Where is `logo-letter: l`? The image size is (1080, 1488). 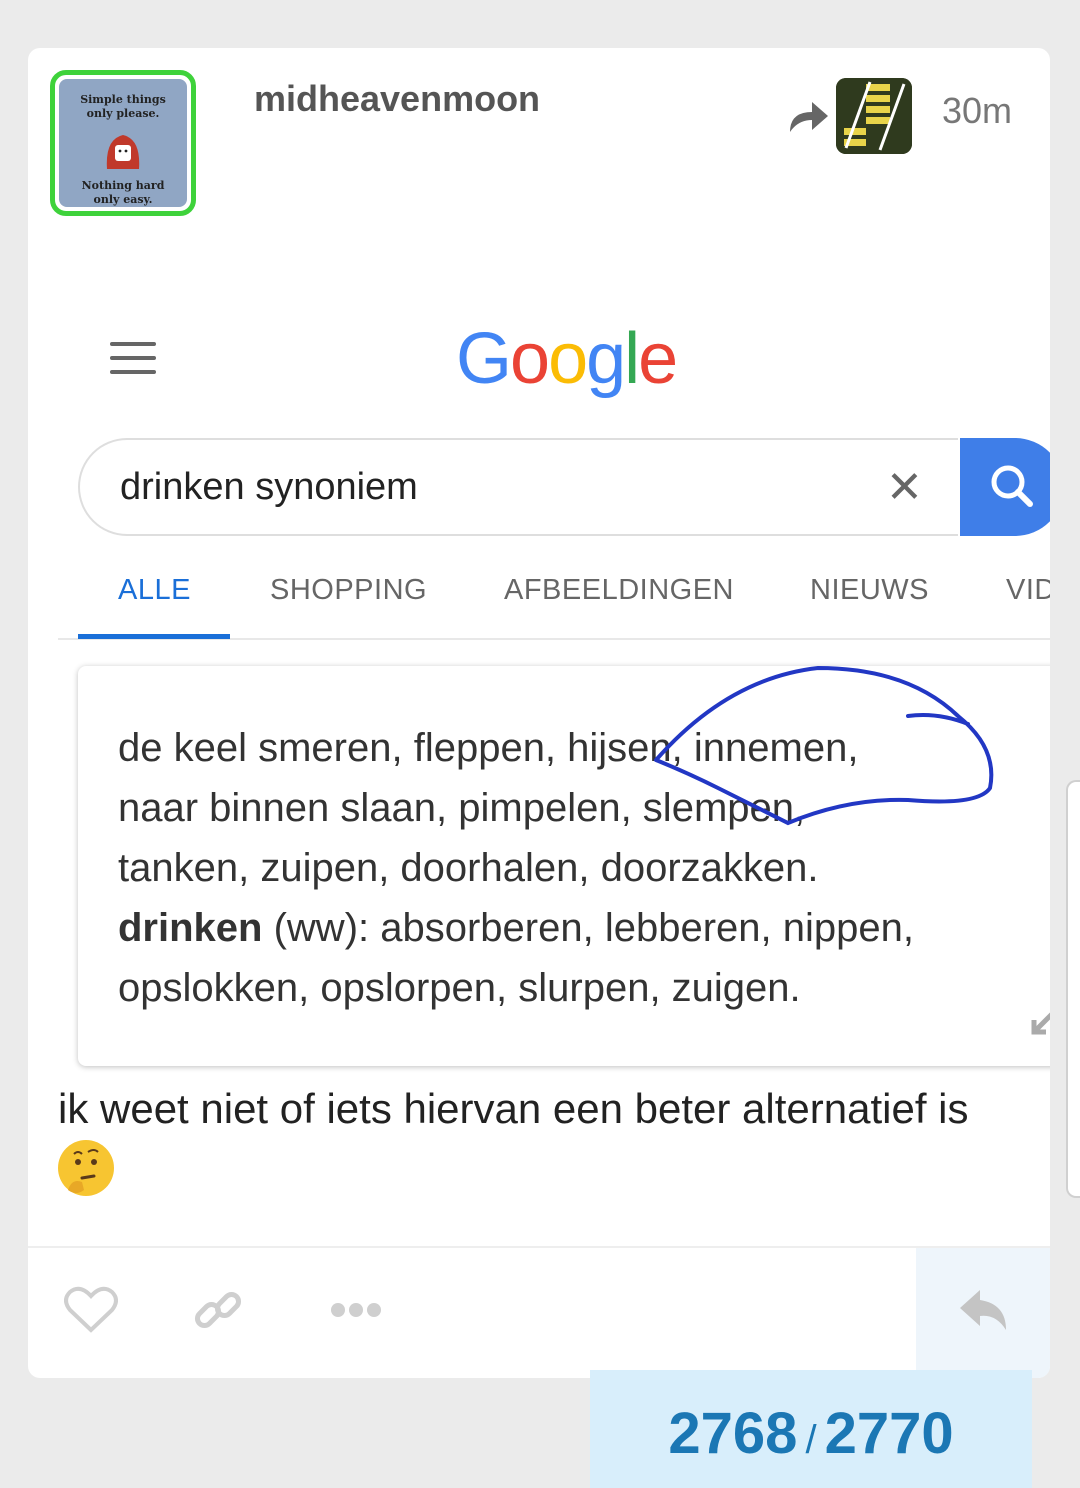
logo-letter: l is located at coordinates (632, 359).